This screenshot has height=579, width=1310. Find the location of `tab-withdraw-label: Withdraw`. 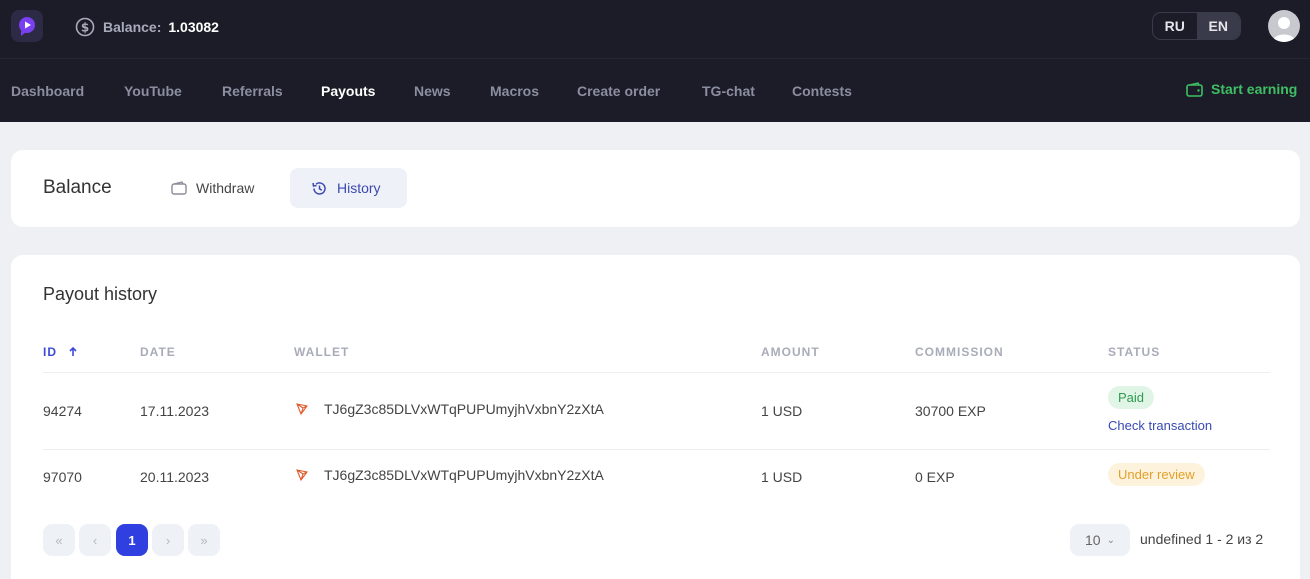

tab-withdraw-label: Withdraw is located at coordinates (225, 188).